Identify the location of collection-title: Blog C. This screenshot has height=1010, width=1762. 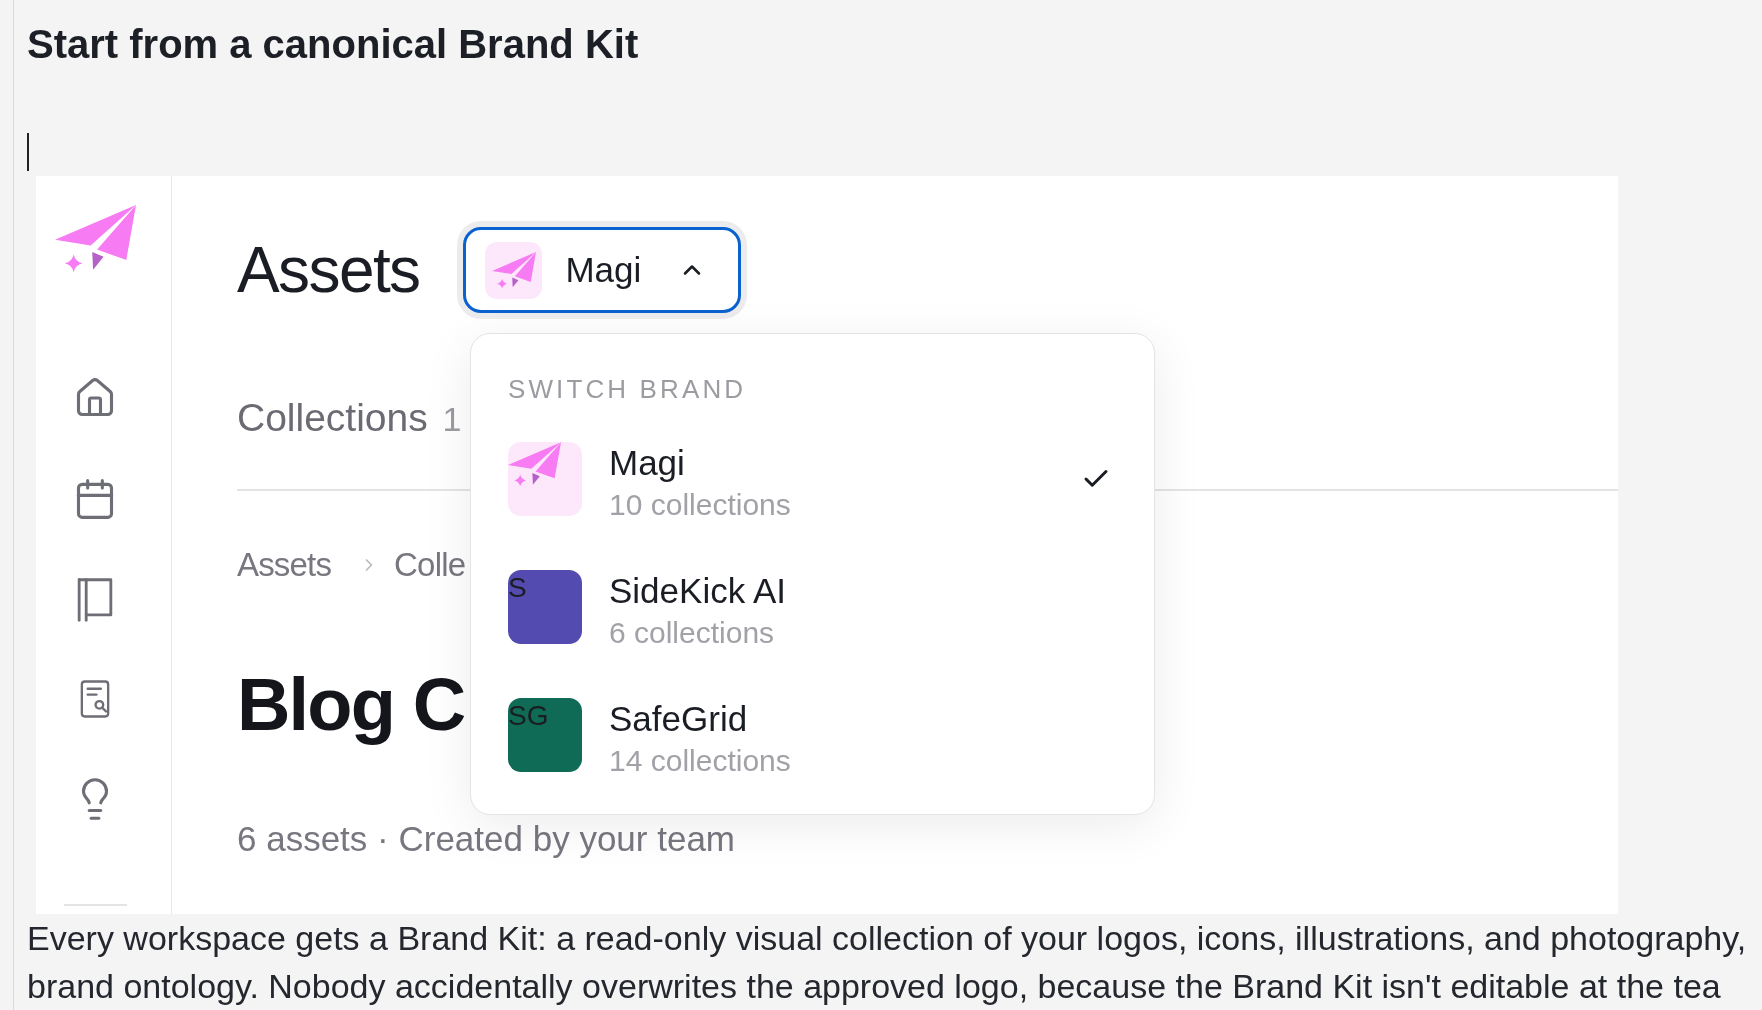
(351, 705).